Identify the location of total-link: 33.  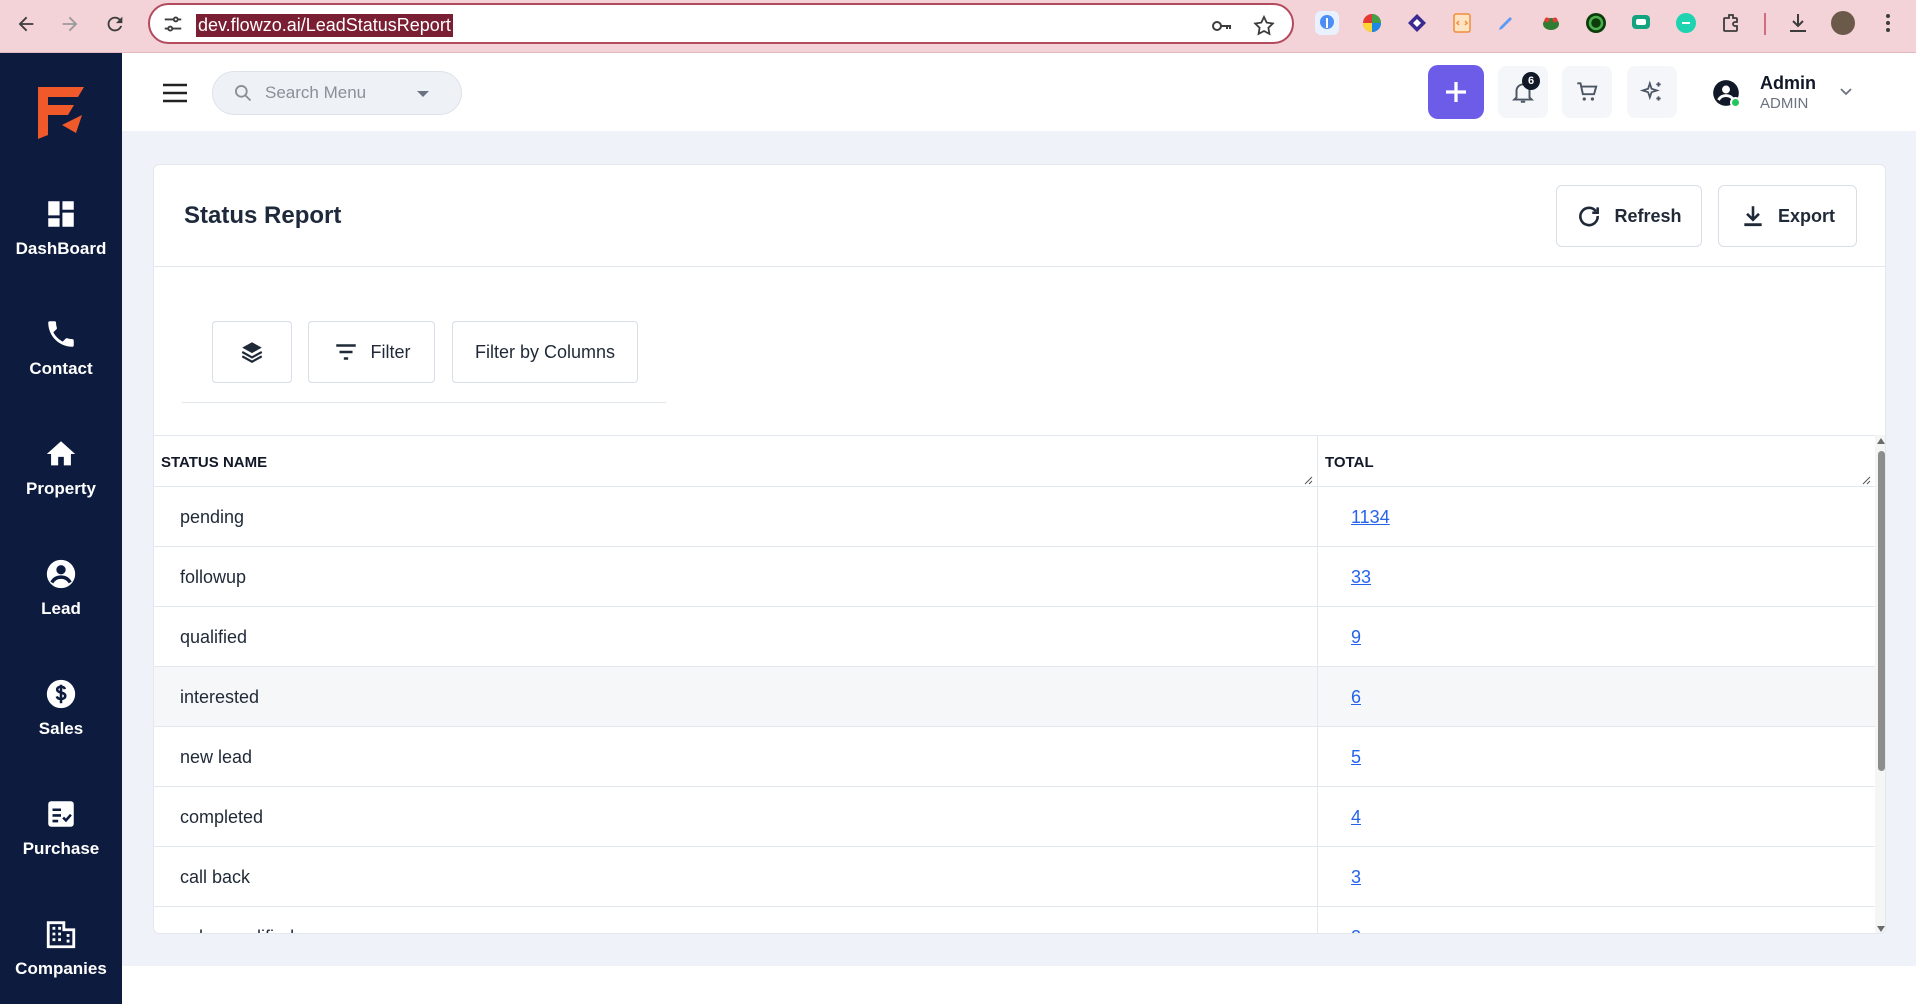
(1361, 577).